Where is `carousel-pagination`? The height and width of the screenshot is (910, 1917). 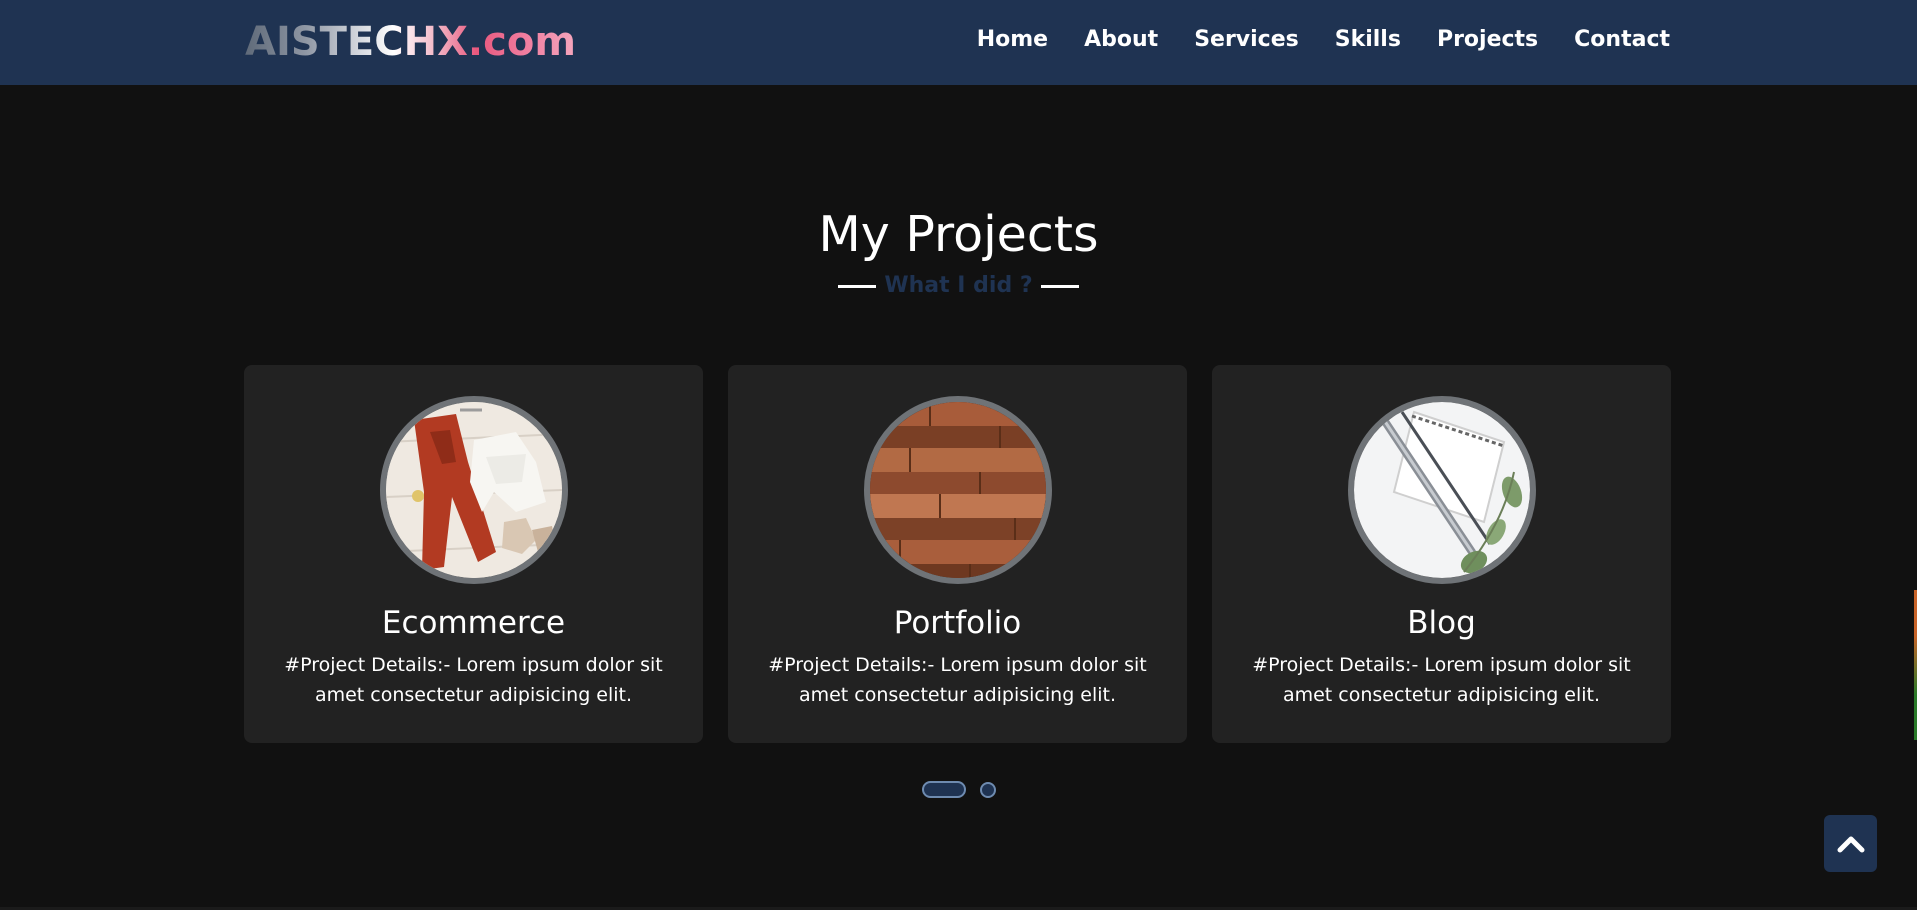 carousel-pagination is located at coordinates (958, 789).